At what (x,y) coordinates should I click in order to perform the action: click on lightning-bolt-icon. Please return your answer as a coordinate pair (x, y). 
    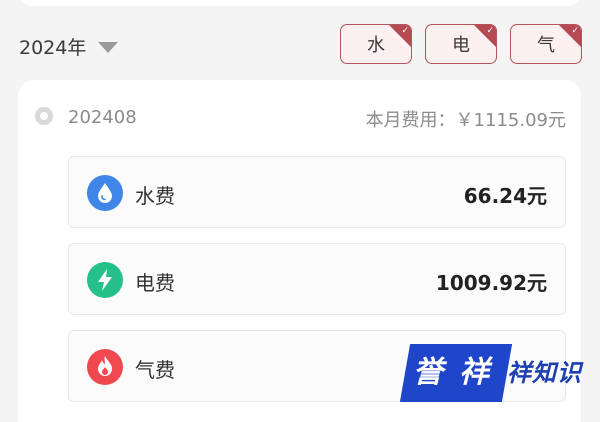
    Looking at the image, I should click on (105, 280).